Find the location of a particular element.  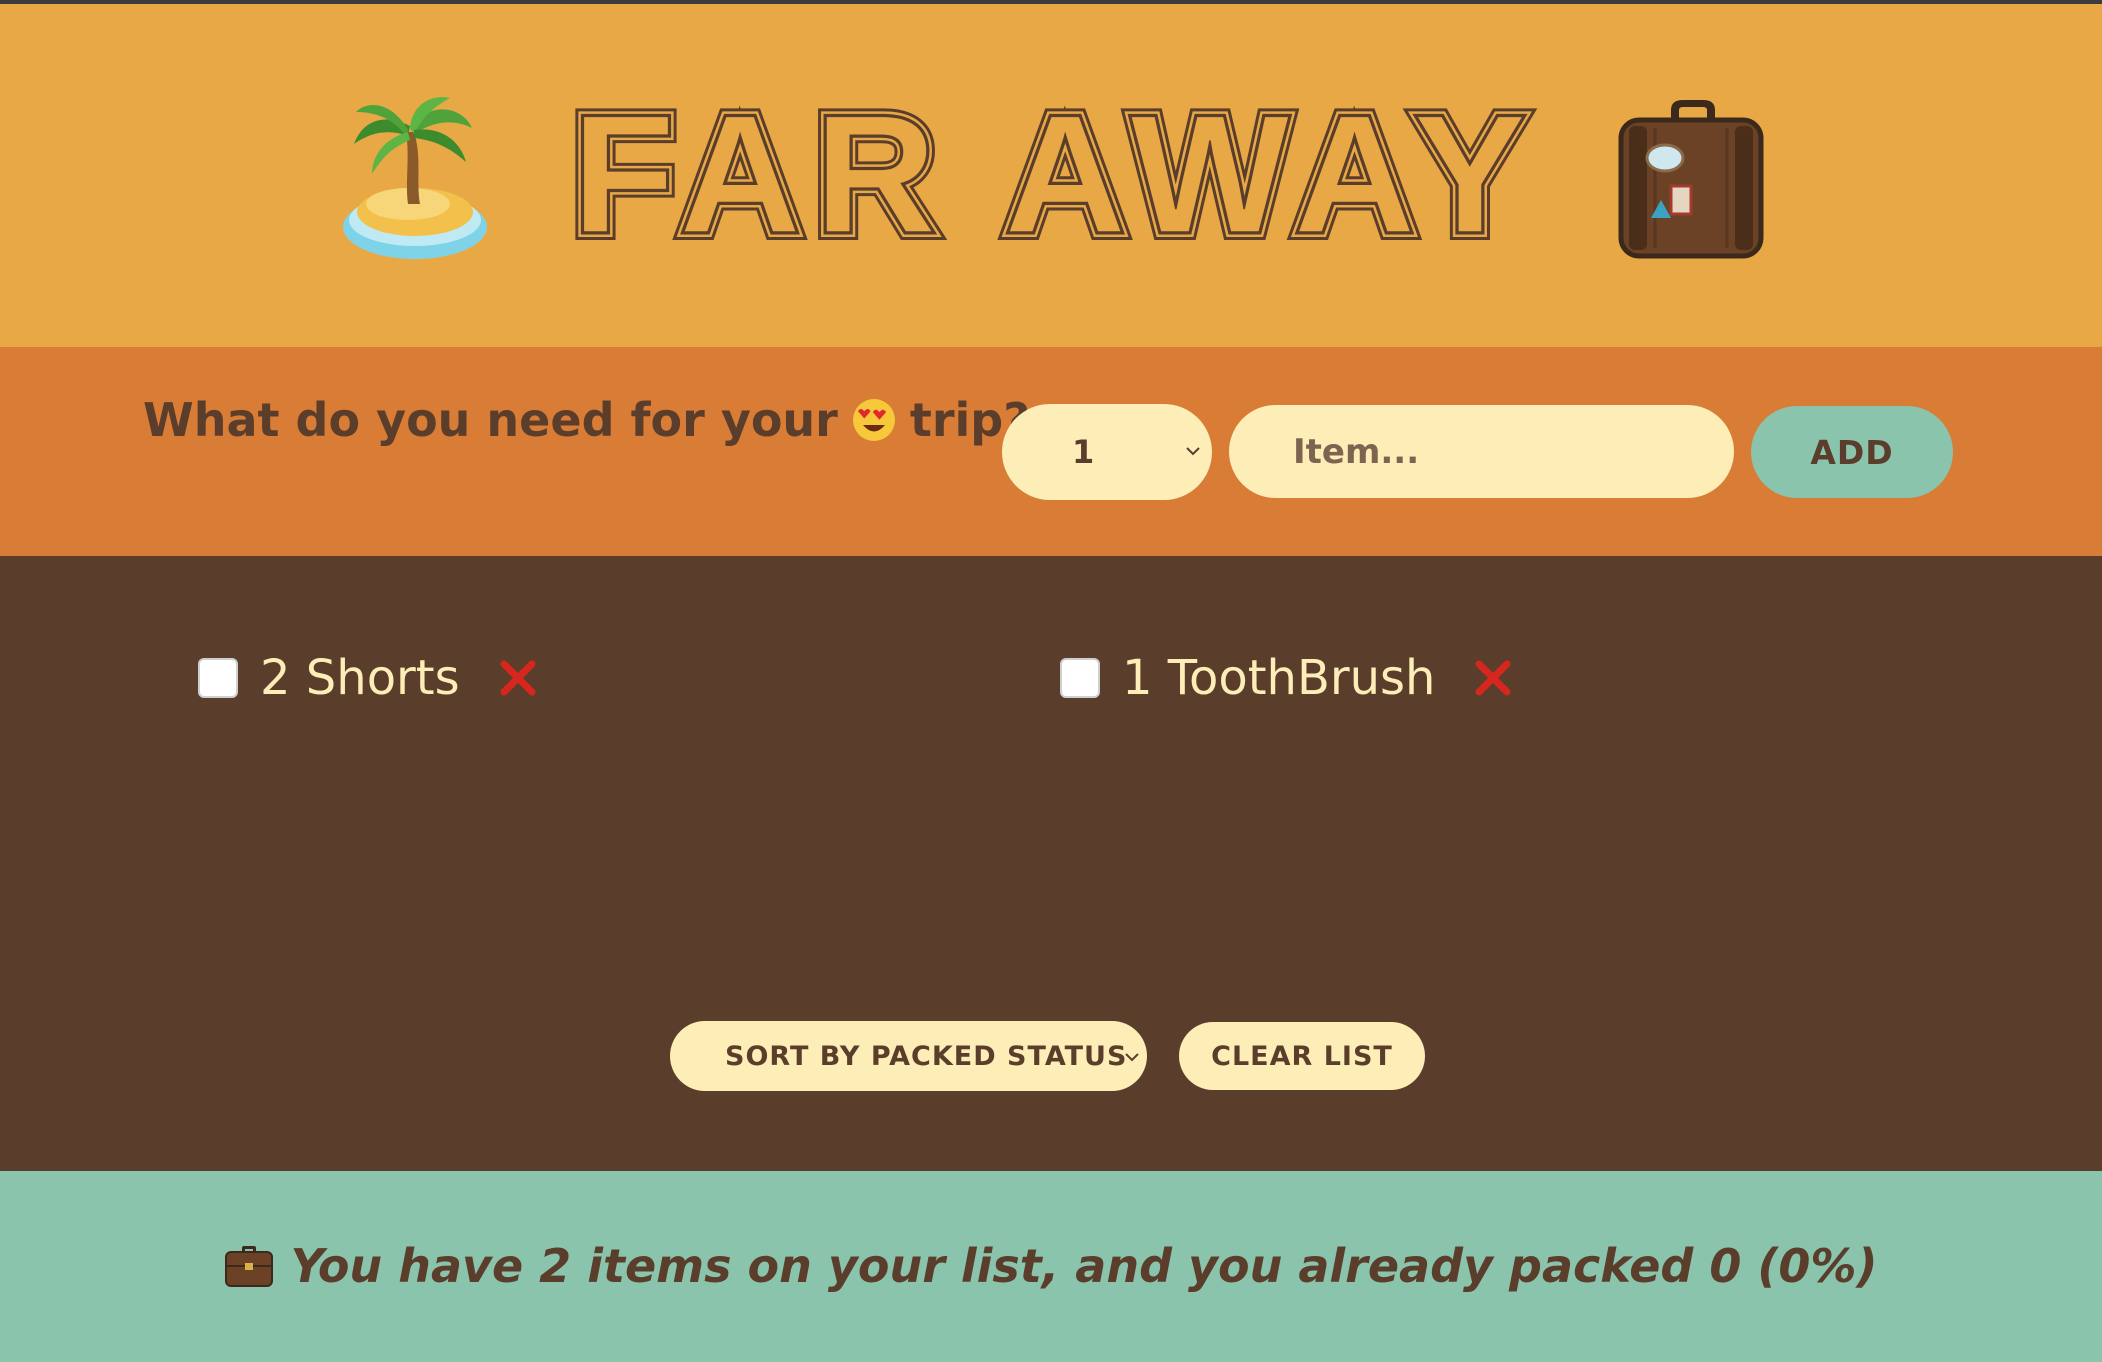

quantity-select-value: 1 is located at coordinates (1083, 452).